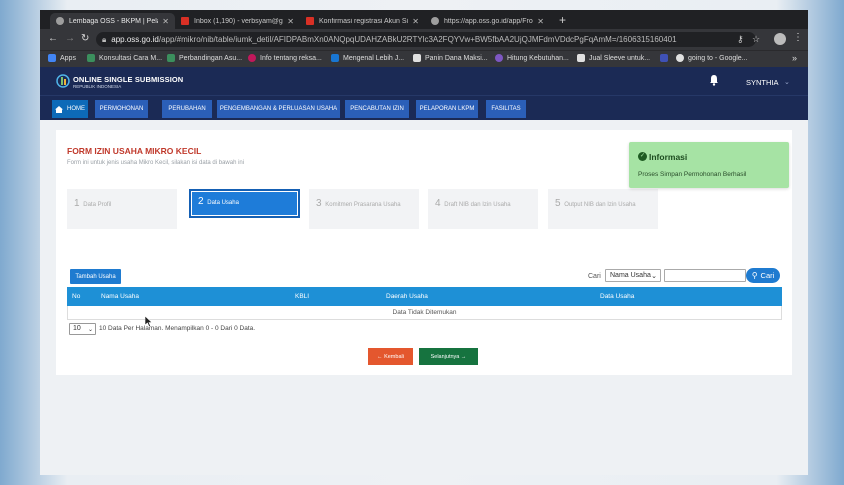 Image resolution: width=844 pixels, height=485 pixels. What do you see at coordinates (740, 39) in the screenshot?
I see `key-icon: ⚷` at bounding box center [740, 39].